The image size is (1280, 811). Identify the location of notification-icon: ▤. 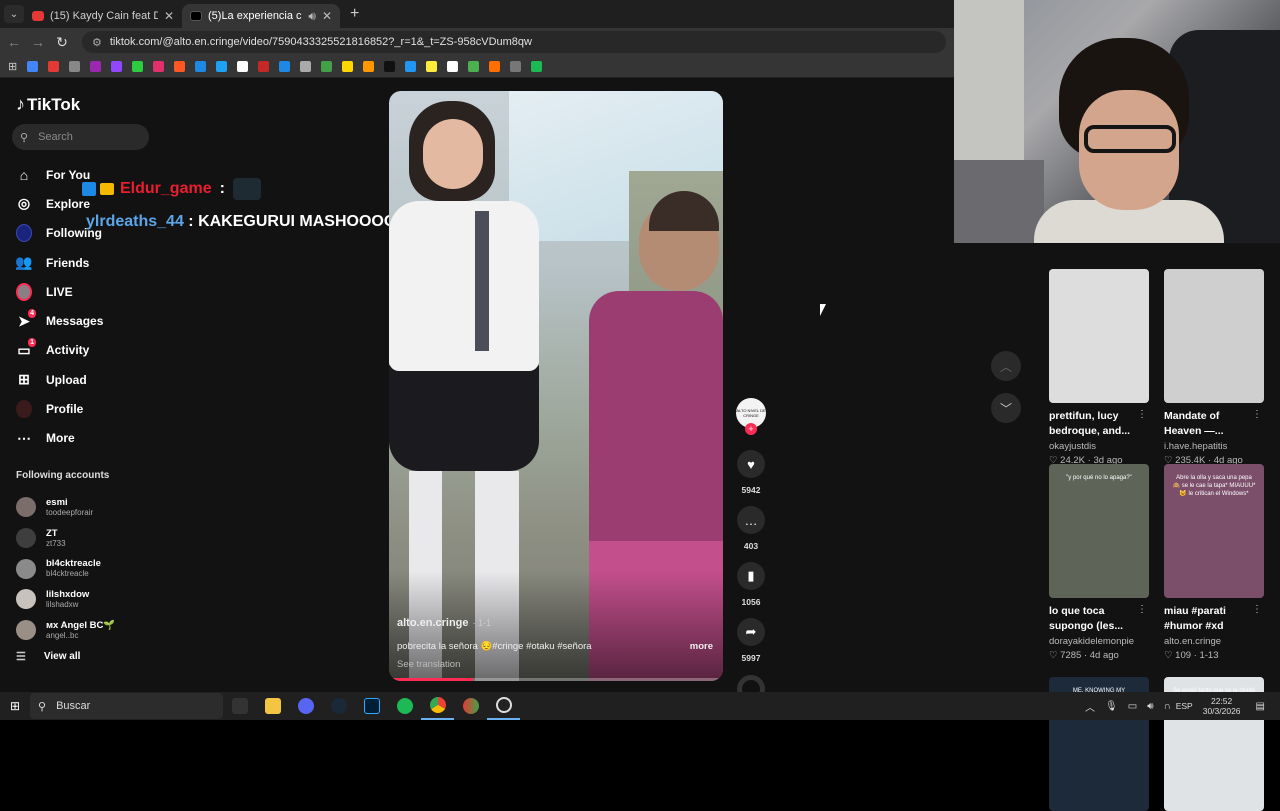
(1260, 706).